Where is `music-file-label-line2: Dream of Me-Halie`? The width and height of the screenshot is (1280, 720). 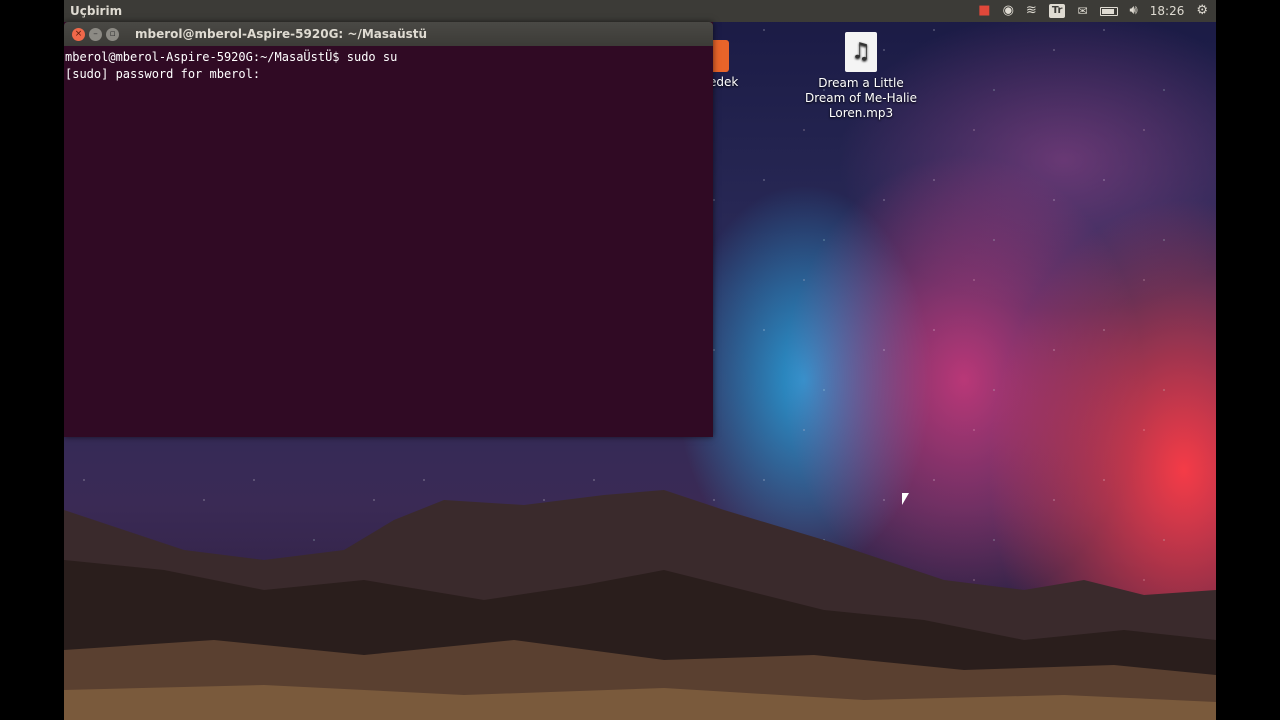 music-file-label-line2: Dream of Me-Halie is located at coordinates (861, 98).